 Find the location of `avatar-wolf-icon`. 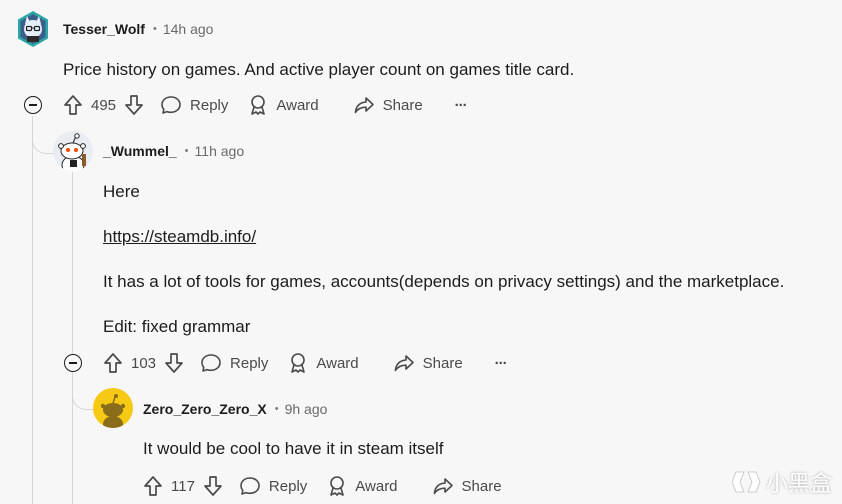

avatar-wolf-icon is located at coordinates (33, 29).